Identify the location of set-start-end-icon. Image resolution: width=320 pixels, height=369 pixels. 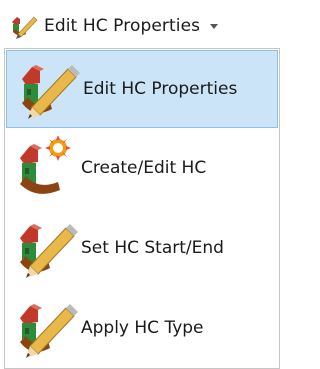
(46, 248).